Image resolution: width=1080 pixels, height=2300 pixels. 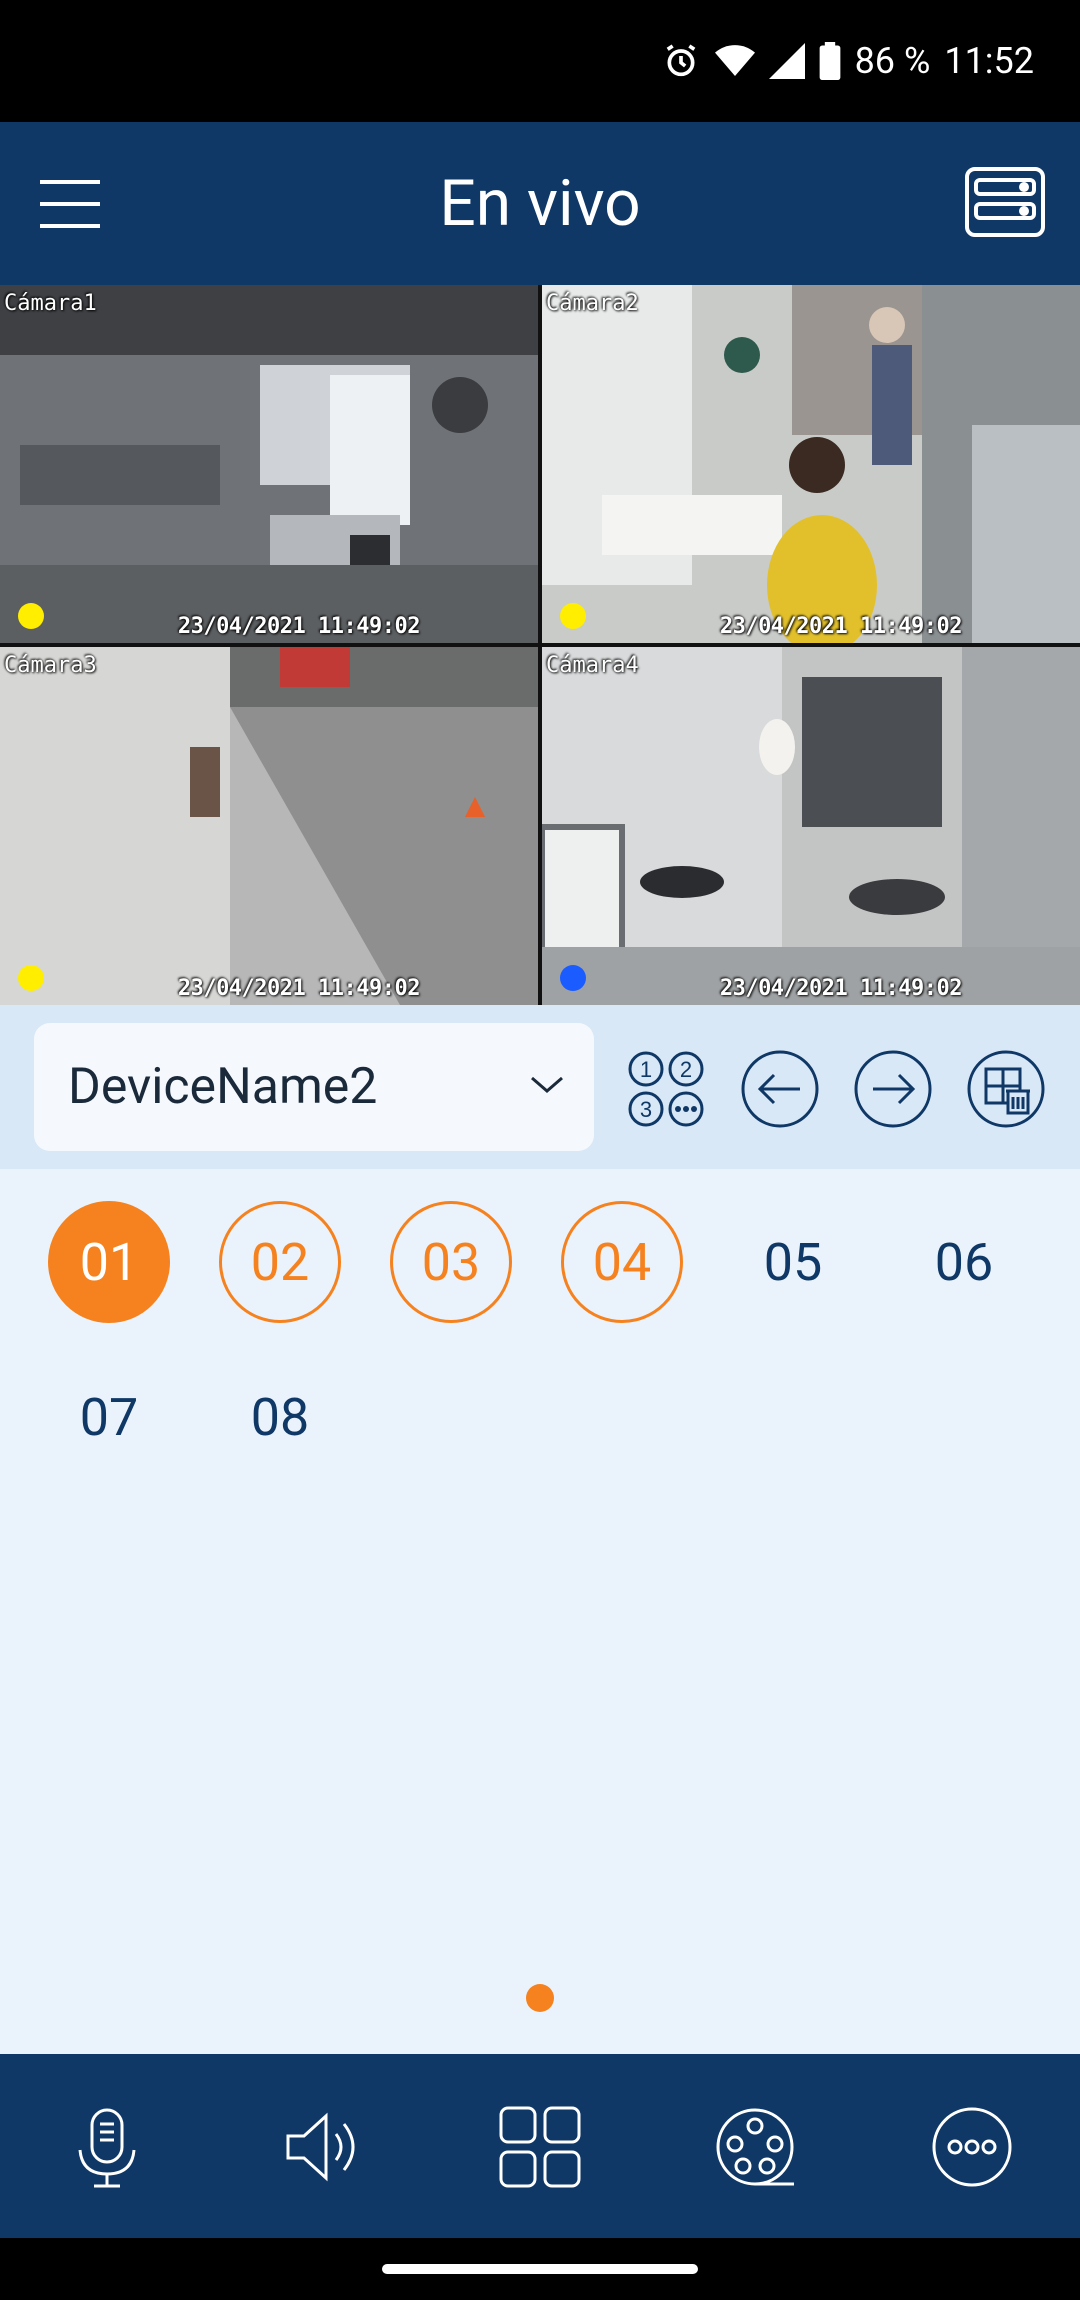 I want to click on device-select-value: DeviceName2, so click(x=223, y=1087).